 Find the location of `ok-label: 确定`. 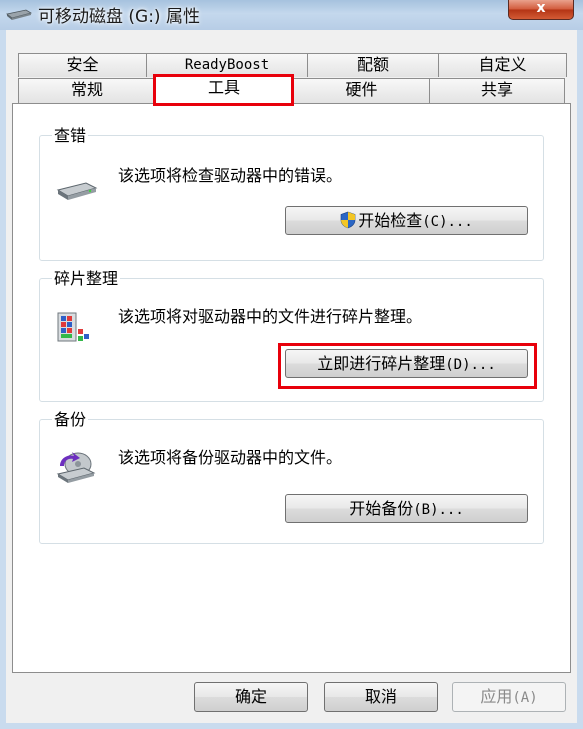

ok-label: 确定 is located at coordinates (250, 696).